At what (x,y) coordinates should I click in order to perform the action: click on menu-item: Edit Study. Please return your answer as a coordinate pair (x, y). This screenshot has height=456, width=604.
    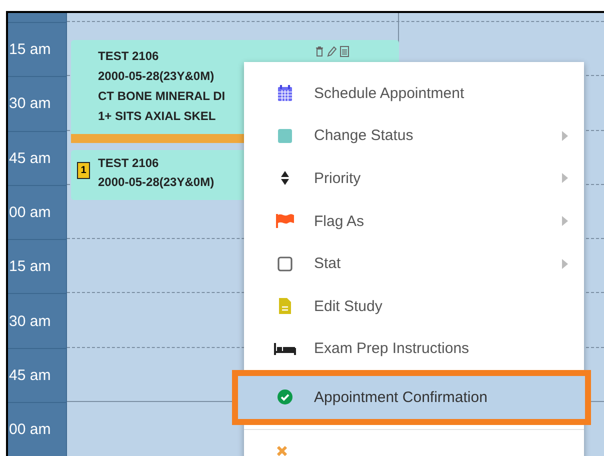
    Looking at the image, I should click on (414, 306).